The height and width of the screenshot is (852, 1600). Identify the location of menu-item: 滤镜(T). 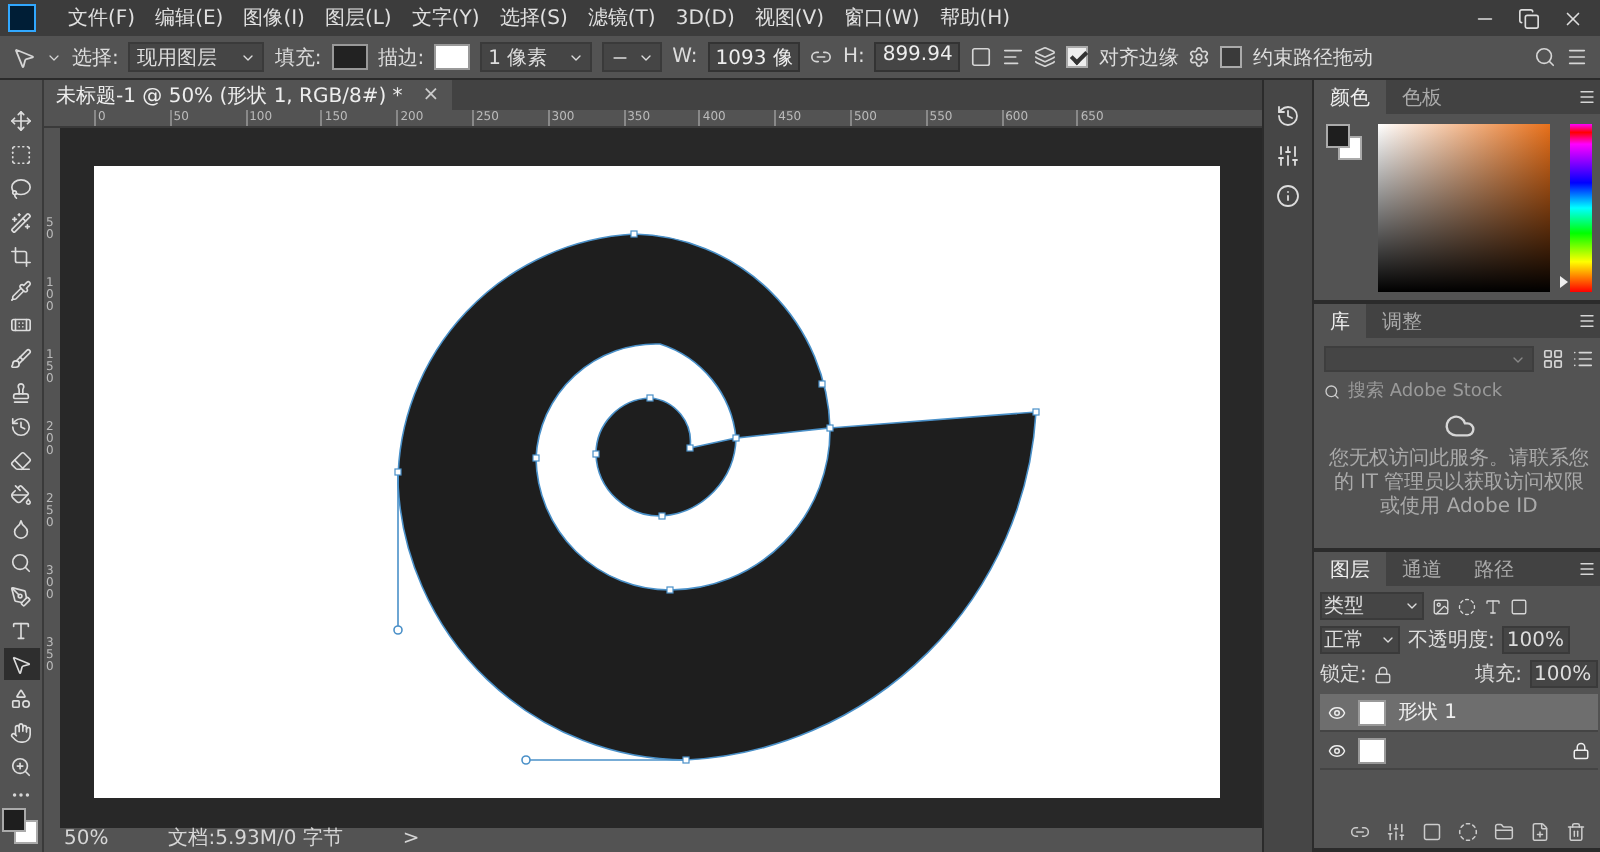
(621, 18).